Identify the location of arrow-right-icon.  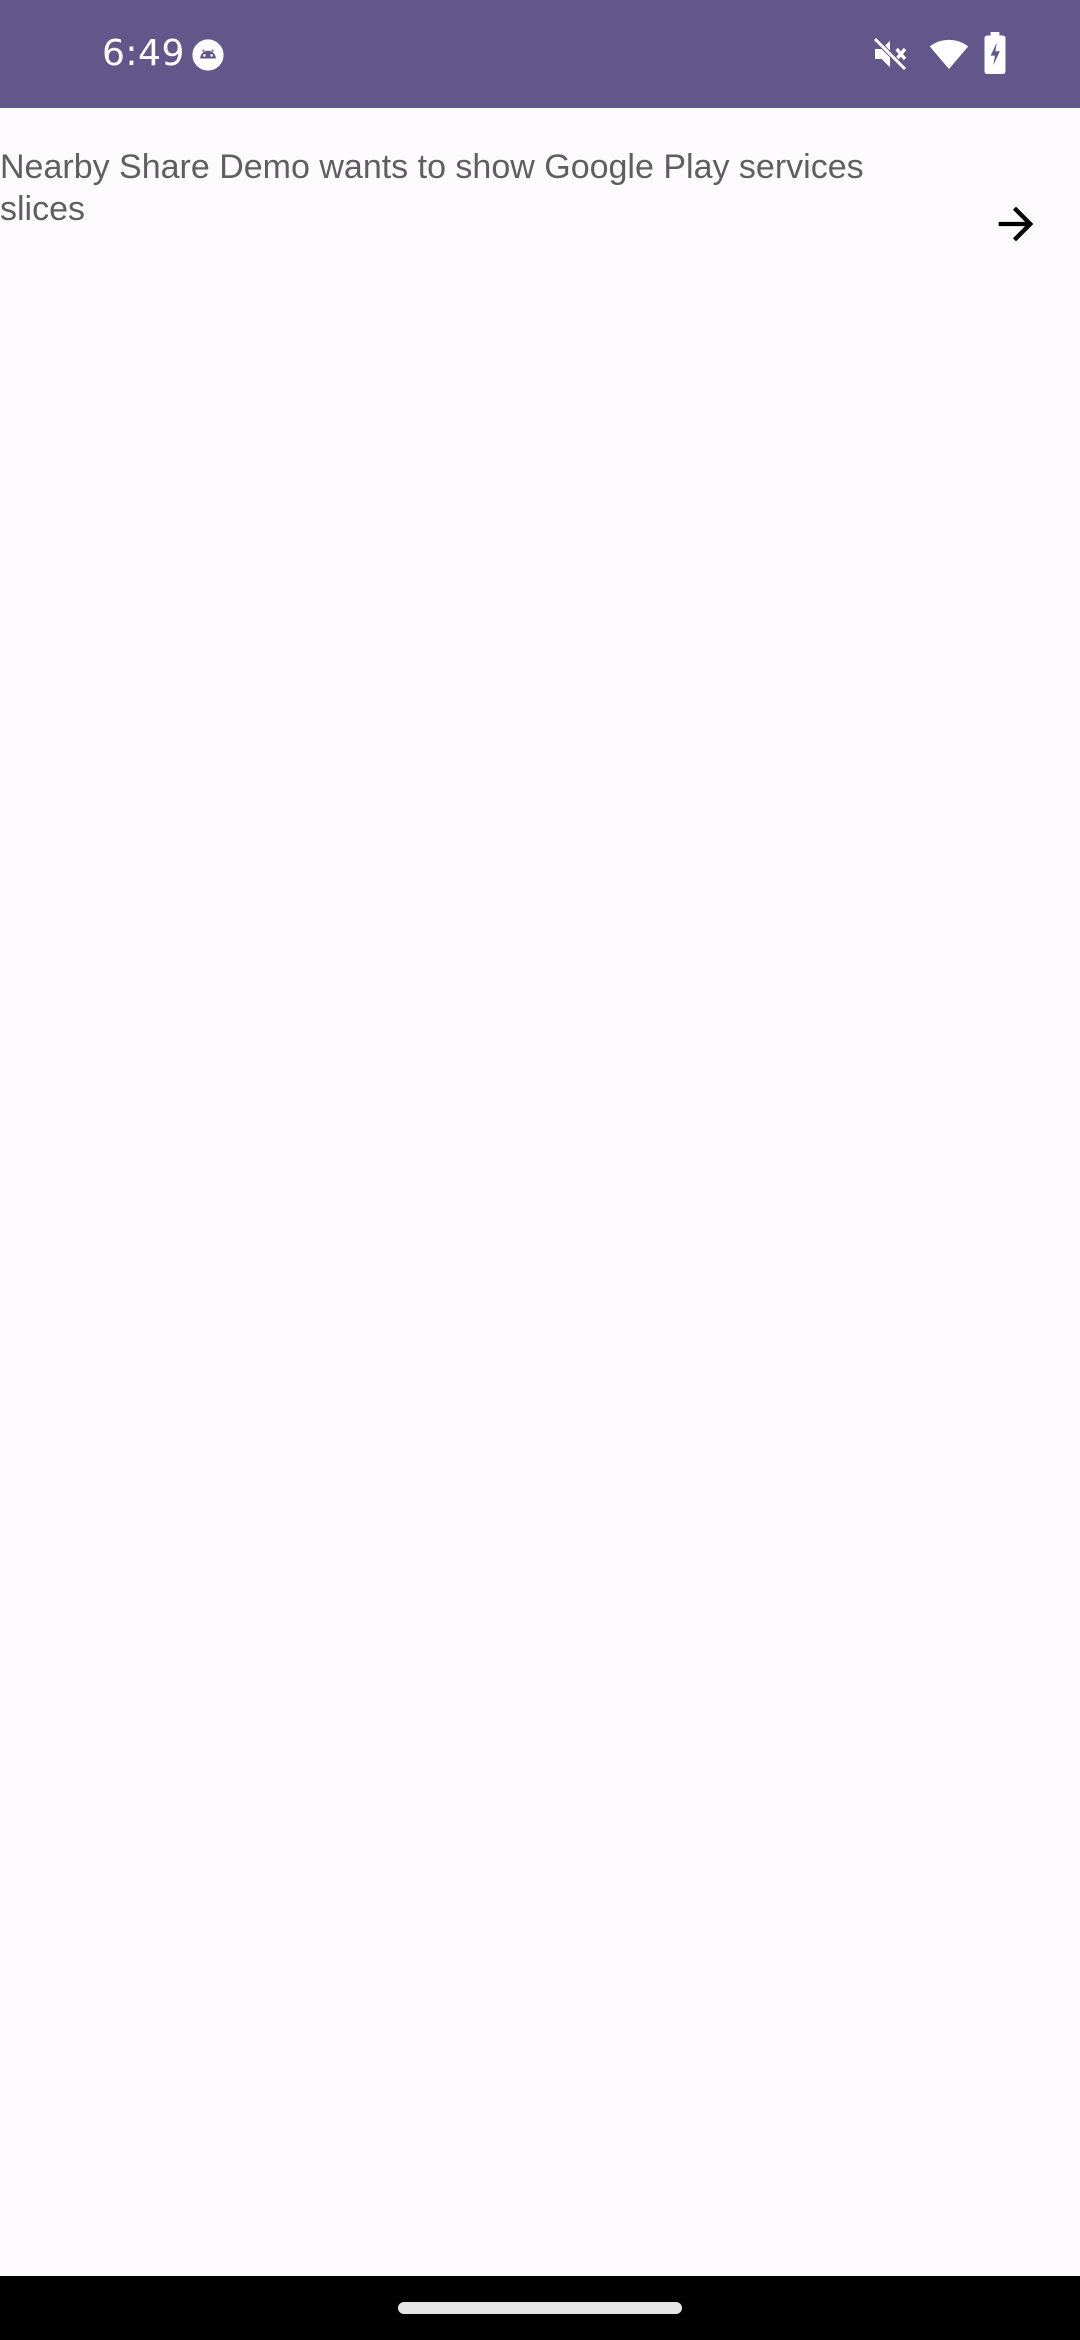
(1016, 224).